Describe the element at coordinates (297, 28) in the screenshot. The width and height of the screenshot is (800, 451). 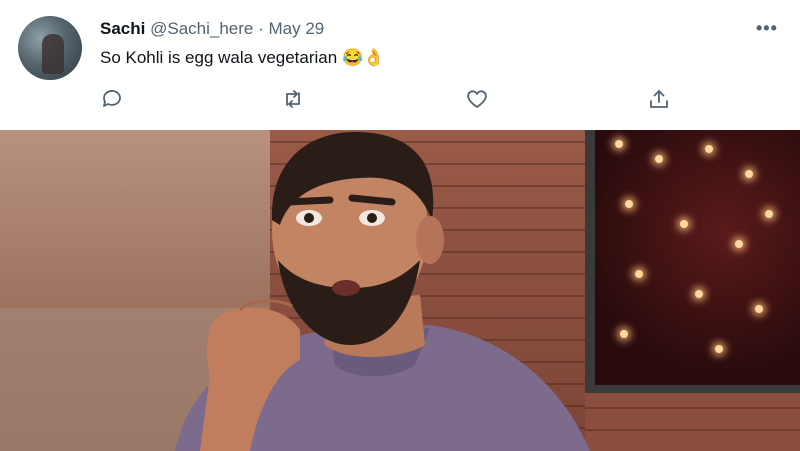
I see `tweet-date: May 29` at that location.